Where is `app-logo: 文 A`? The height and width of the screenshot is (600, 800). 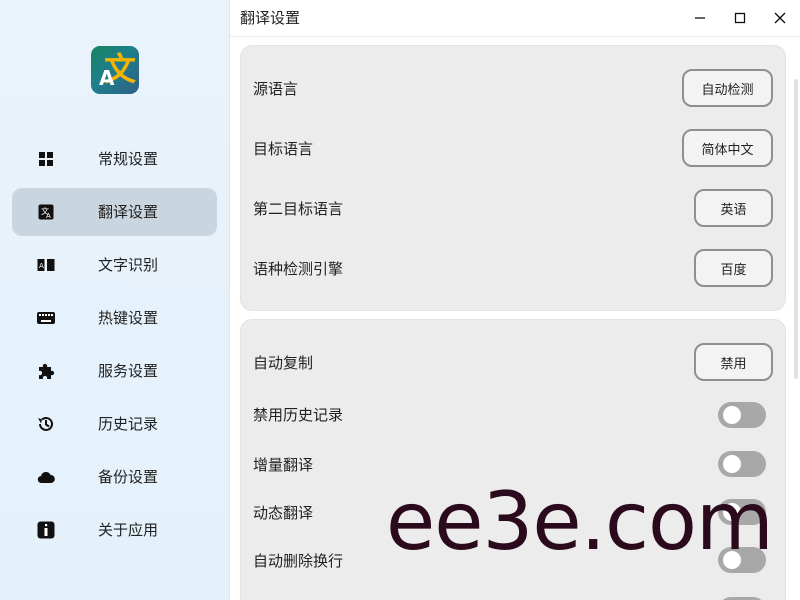
app-logo: 文 A is located at coordinates (115, 70).